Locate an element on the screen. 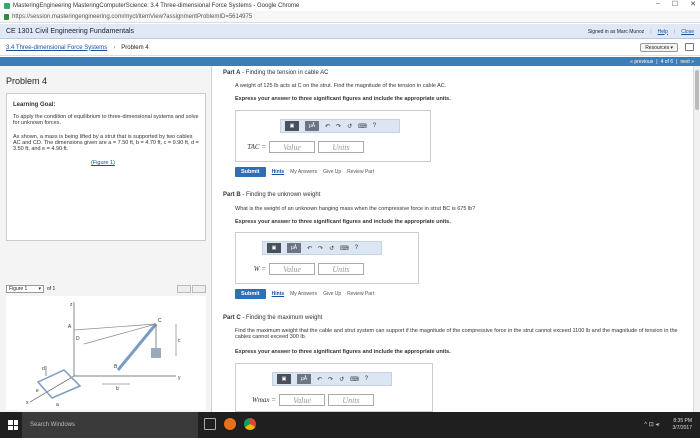  figure-link: (Figure 1) is located at coordinates (103, 163).